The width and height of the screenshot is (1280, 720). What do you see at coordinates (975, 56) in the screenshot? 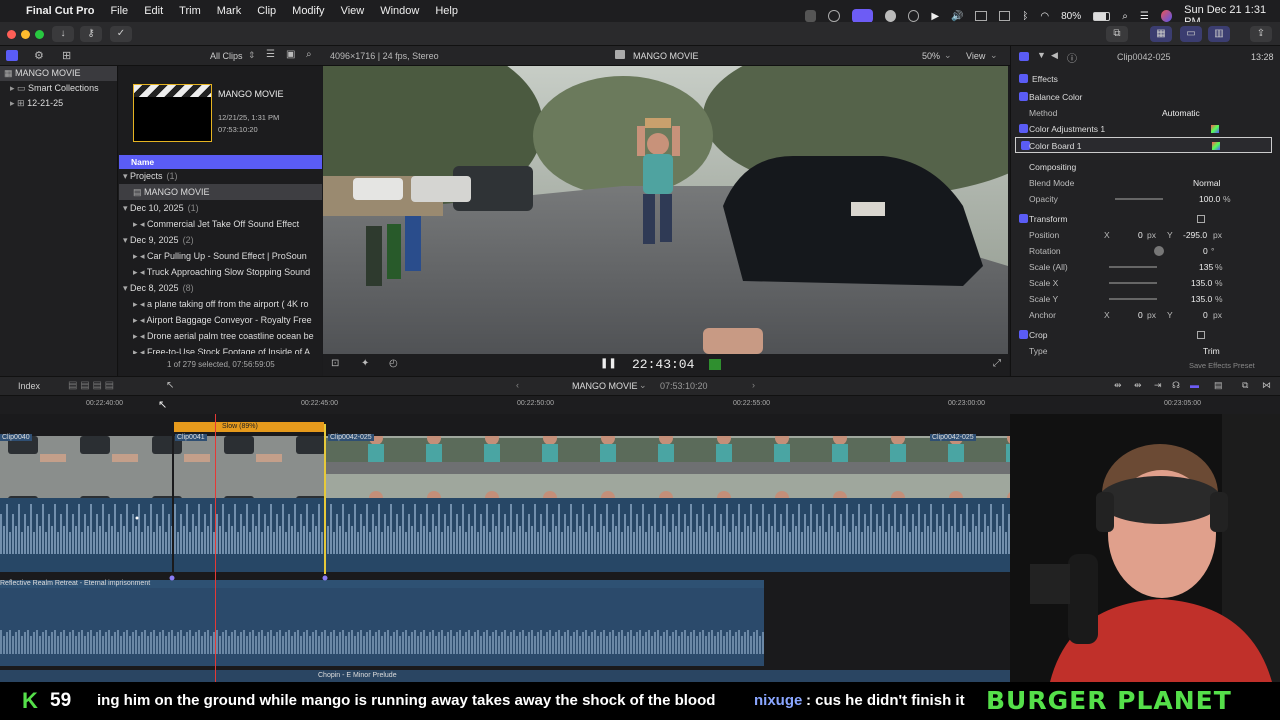
I see `view-dropdown: View` at bounding box center [975, 56].